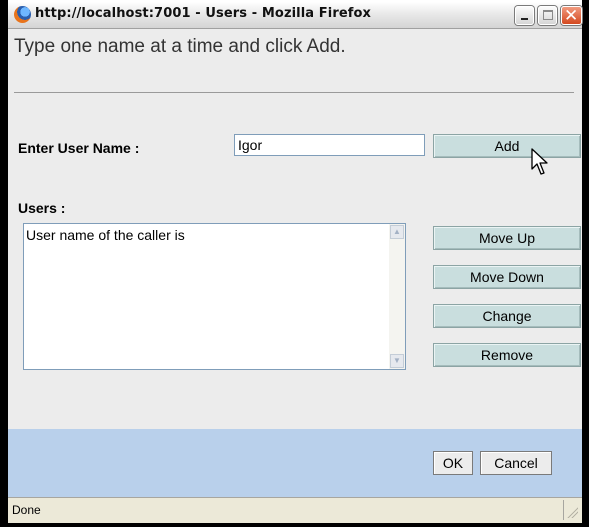 This screenshot has width=589, height=527. Describe the element at coordinates (539, 161) in the screenshot. I see `mouse-pointer-icon` at that location.